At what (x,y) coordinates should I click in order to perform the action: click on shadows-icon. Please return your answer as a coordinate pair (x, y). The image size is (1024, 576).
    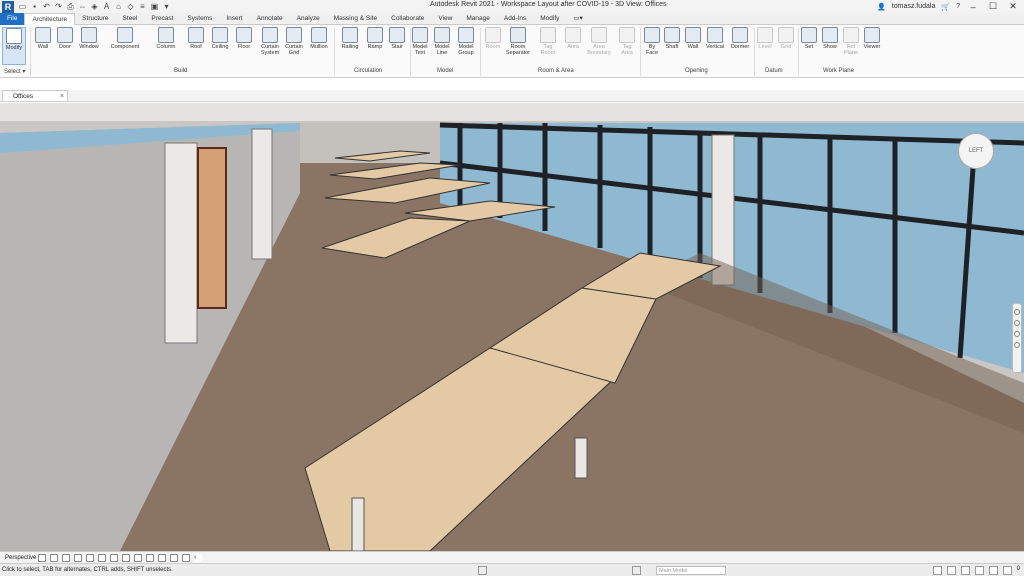
    Looking at the image, I should click on (78, 557).